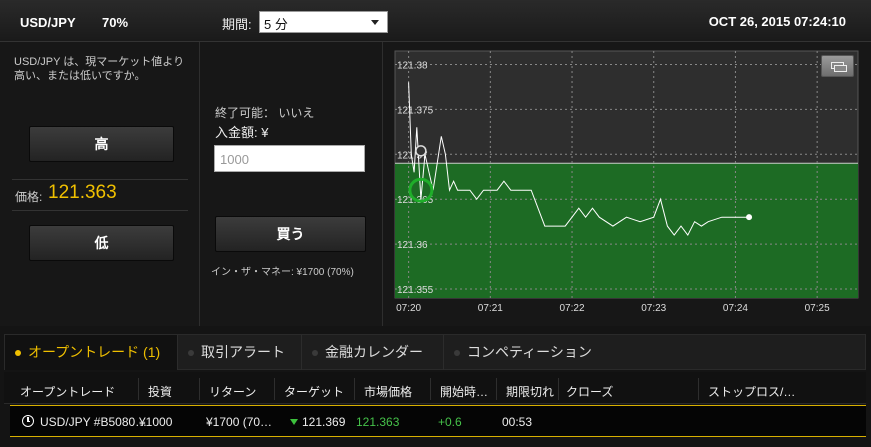 The height and width of the screenshot is (447, 871). I want to click on column-header: 投資, so click(160, 391).